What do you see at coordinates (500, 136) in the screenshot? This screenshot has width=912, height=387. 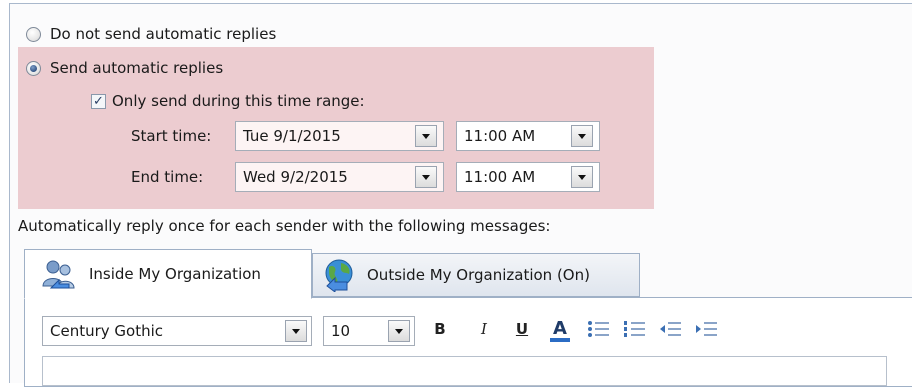 I see `start-time-value: 11:00 AM` at bounding box center [500, 136].